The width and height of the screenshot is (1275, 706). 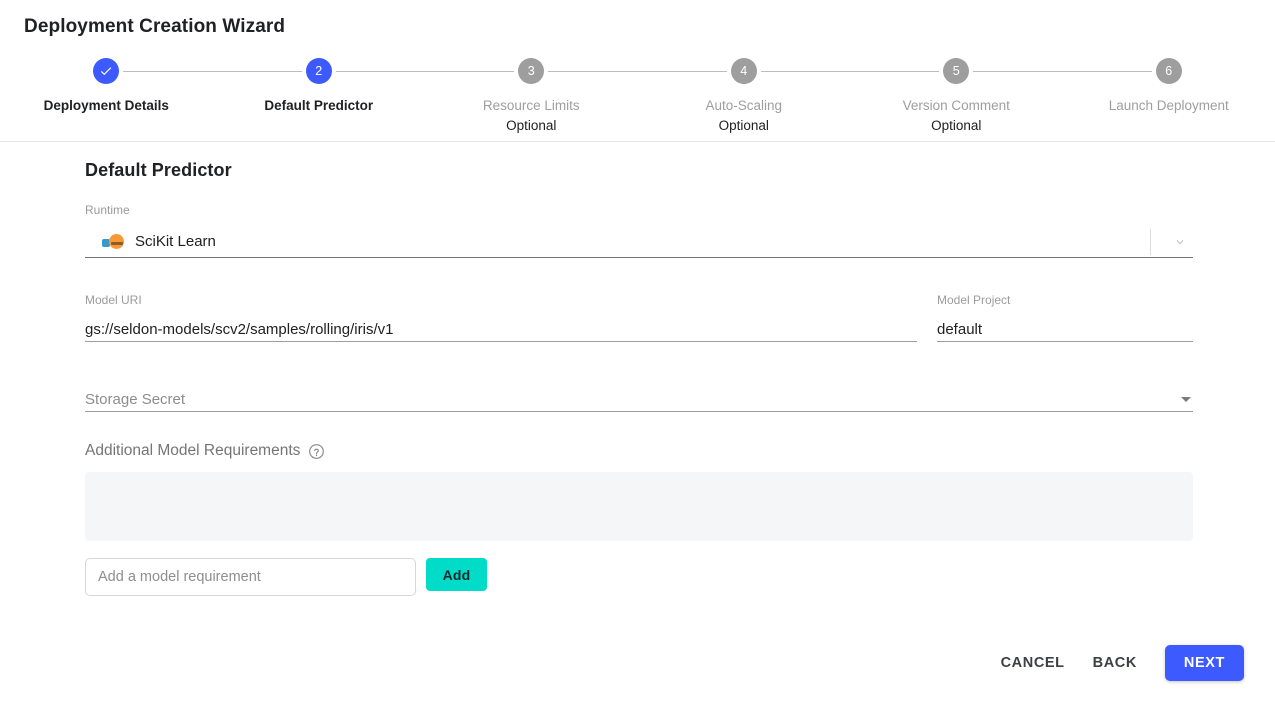 I want to click on model-project-field-group: Model Project default, so click(x=1065, y=317).